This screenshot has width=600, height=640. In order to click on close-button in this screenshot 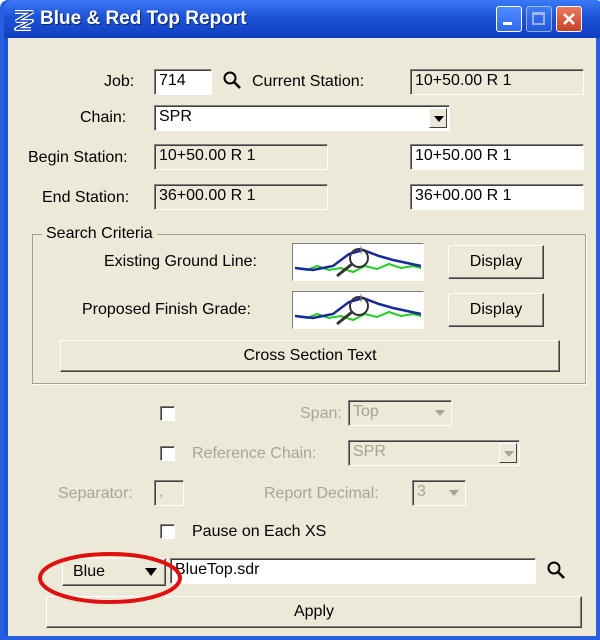, I will do `click(569, 19)`.